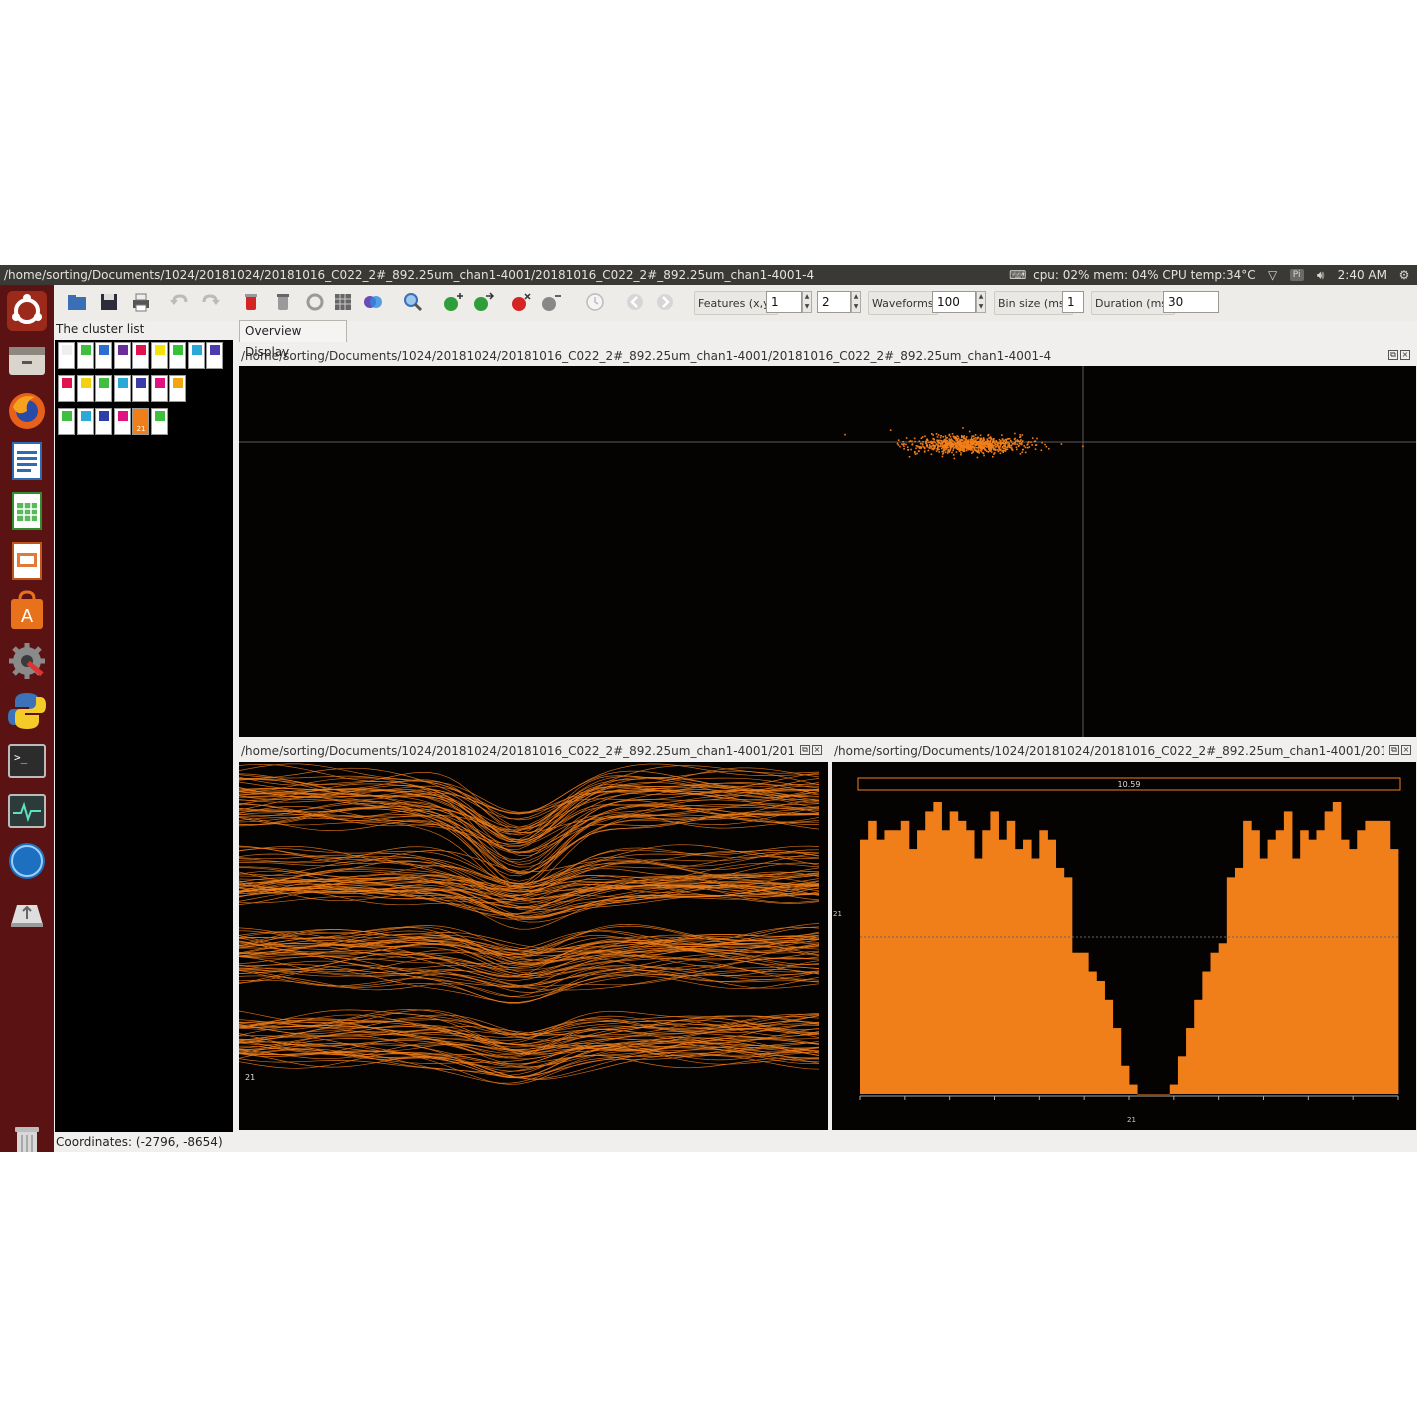 The height and width of the screenshot is (1417, 1417). Describe the element at coordinates (964, 443) in the screenshot. I see `cluster-points` at that location.